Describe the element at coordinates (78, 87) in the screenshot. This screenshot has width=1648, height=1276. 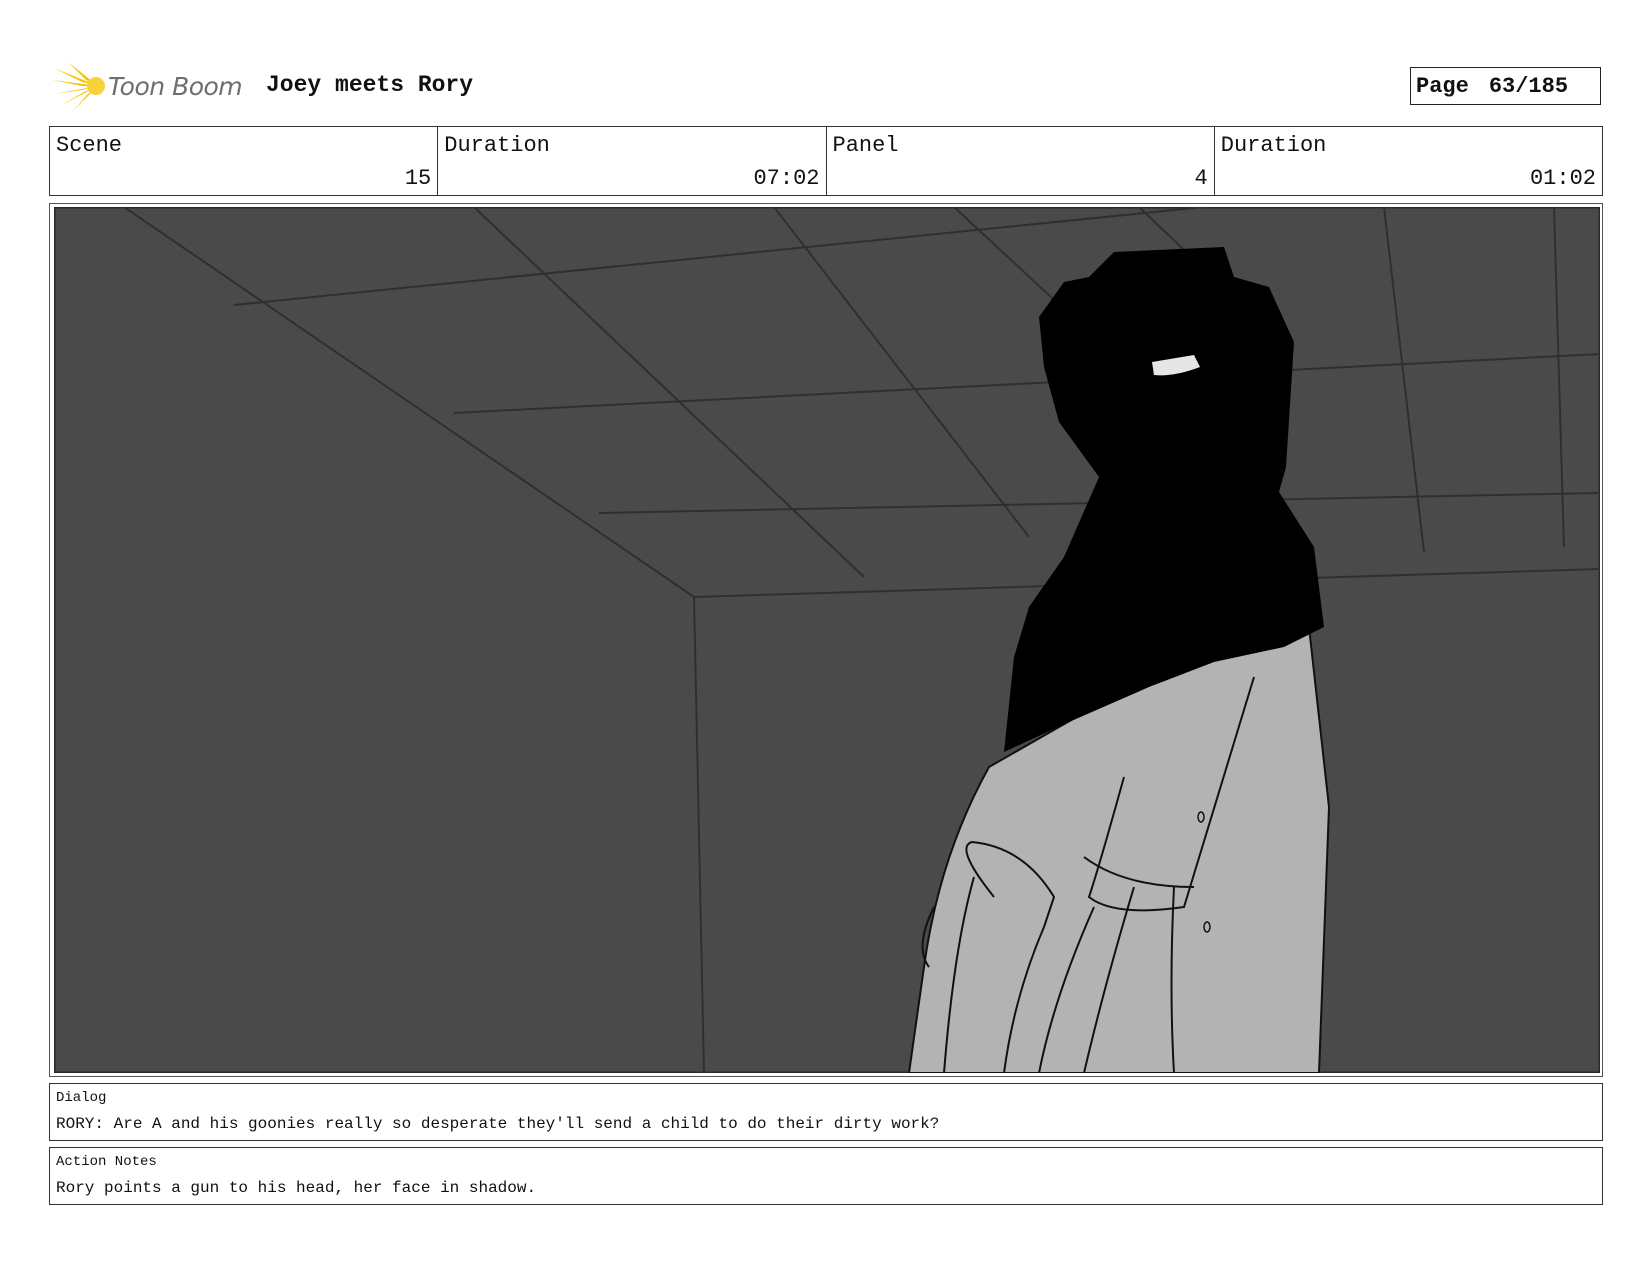
I see `starburst-logo-icon` at that location.